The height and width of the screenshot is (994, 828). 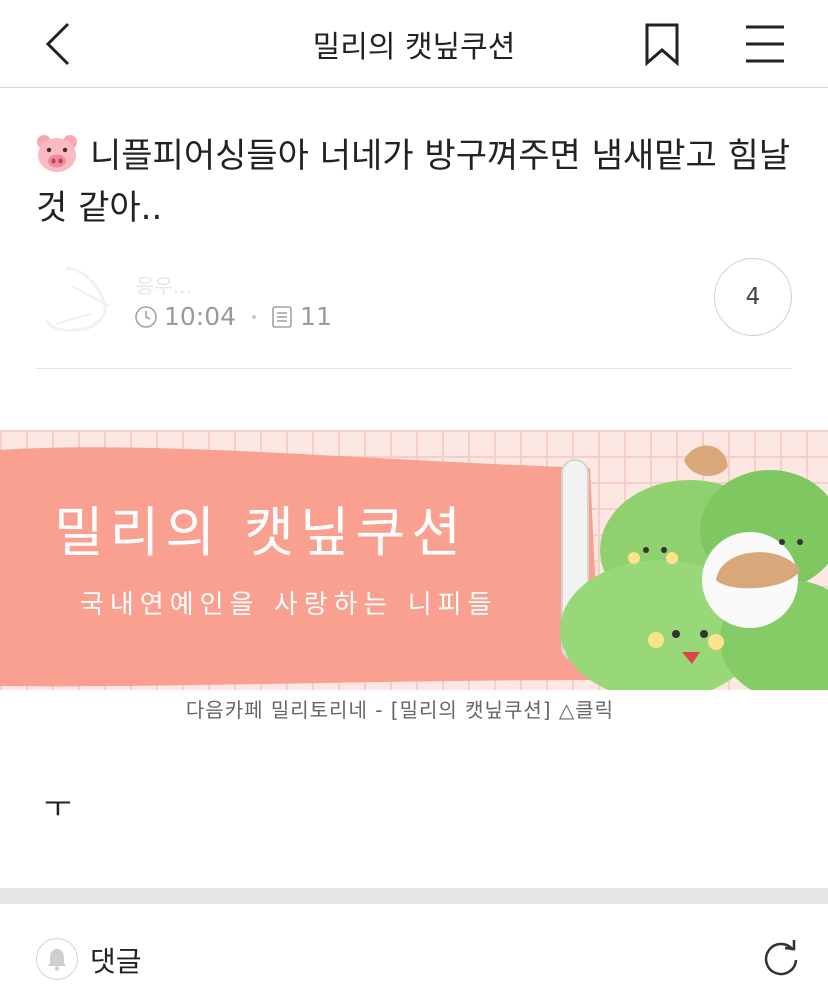 What do you see at coordinates (78, 300) in the screenshot?
I see `avatar` at bounding box center [78, 300].